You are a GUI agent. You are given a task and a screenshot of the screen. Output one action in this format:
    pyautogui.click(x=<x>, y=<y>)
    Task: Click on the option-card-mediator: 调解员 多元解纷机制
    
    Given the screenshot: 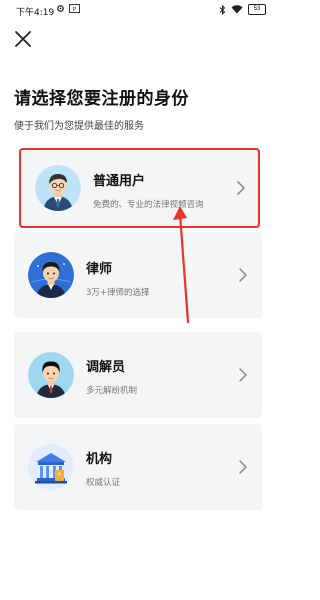 What is the action you would take?
    pyautogui.click(x=138, y=375)
    